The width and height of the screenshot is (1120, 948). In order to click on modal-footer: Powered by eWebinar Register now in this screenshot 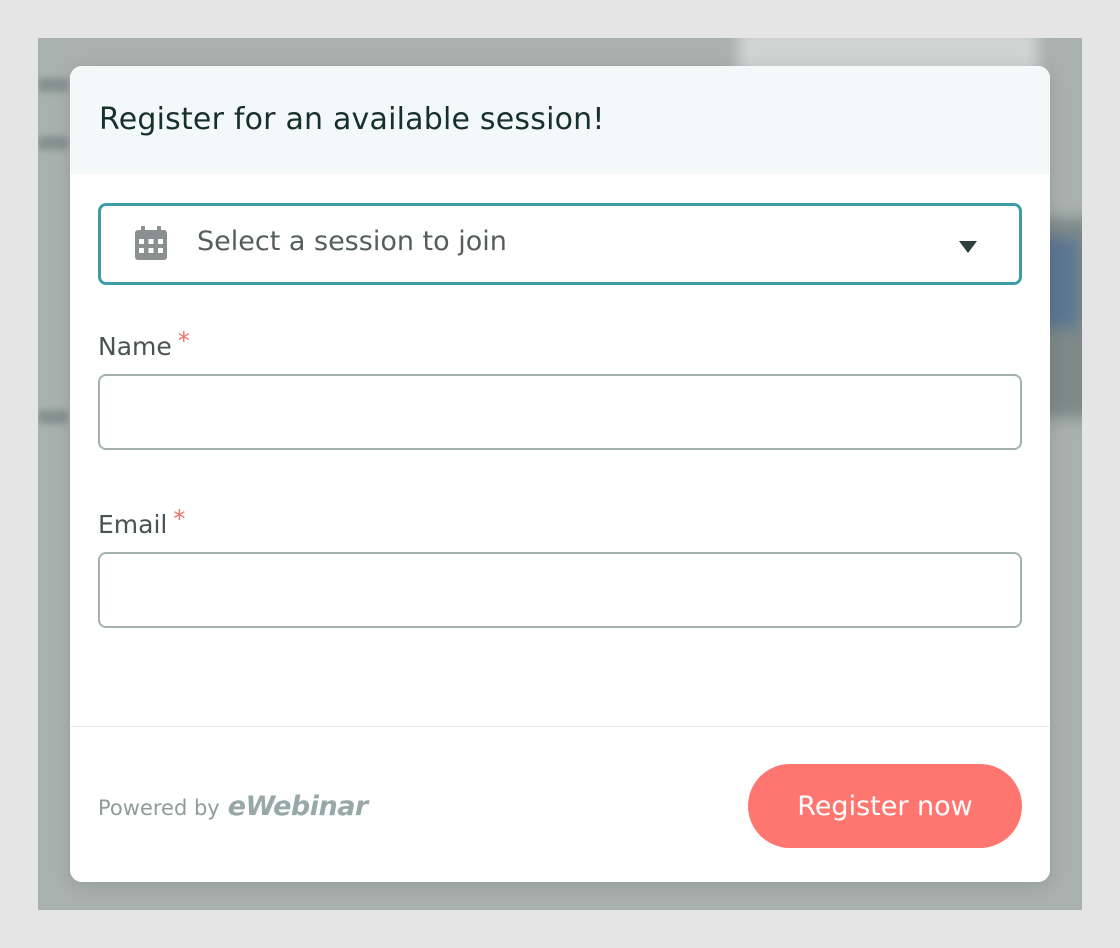, I will do `click(560, 804)`.